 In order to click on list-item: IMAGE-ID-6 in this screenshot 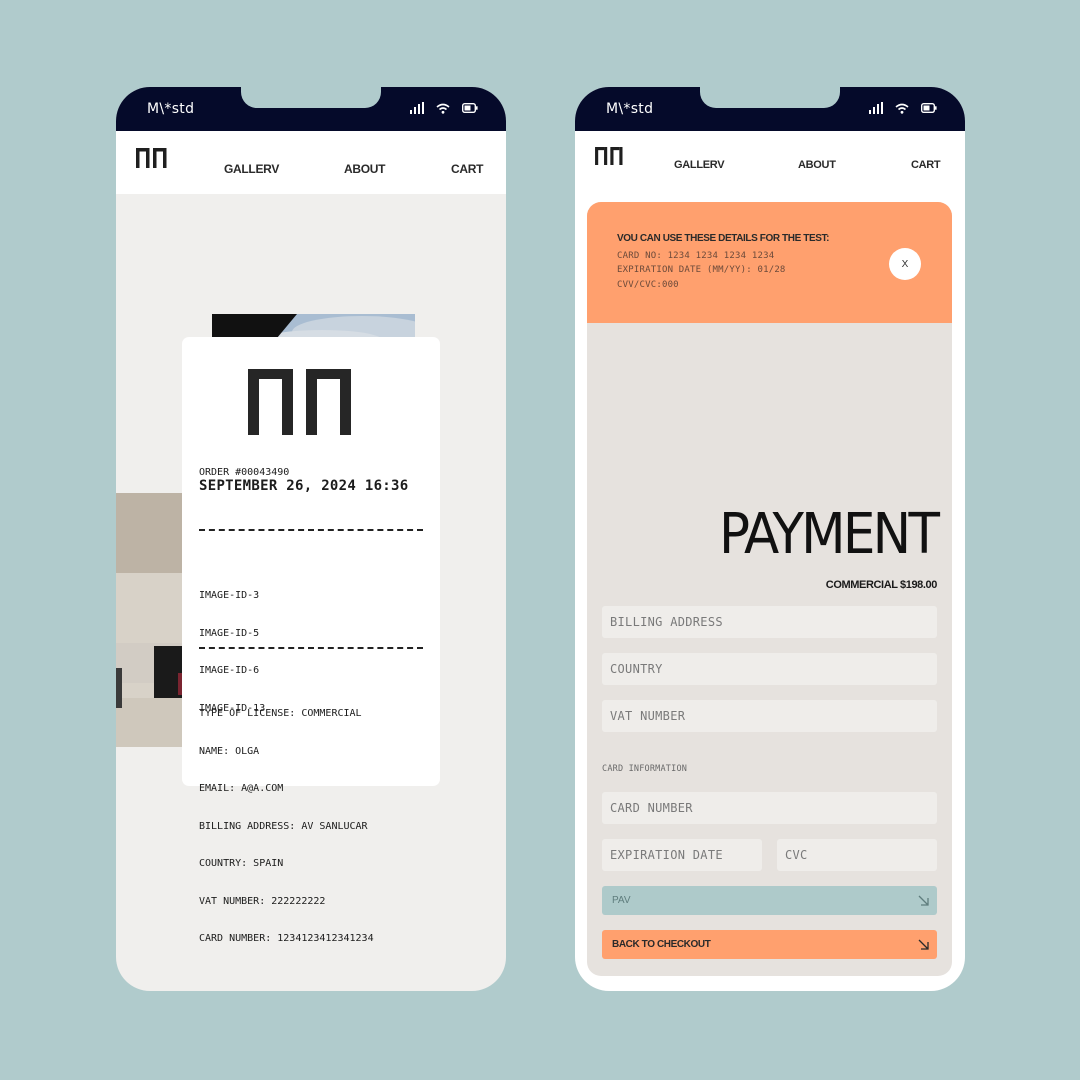, I will do `click(229, 670)`.